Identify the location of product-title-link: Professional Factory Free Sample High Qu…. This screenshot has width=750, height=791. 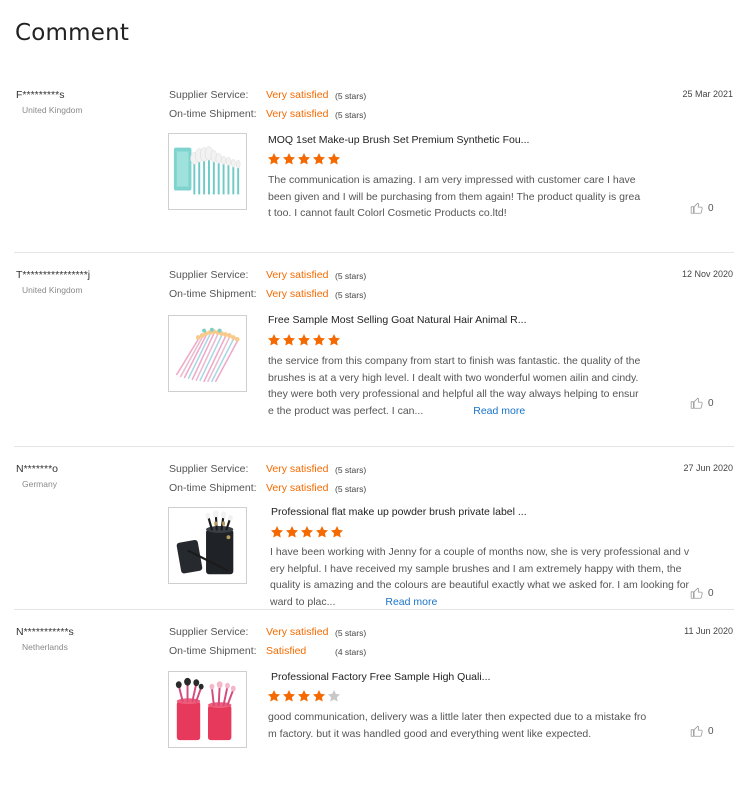
(380, 677).